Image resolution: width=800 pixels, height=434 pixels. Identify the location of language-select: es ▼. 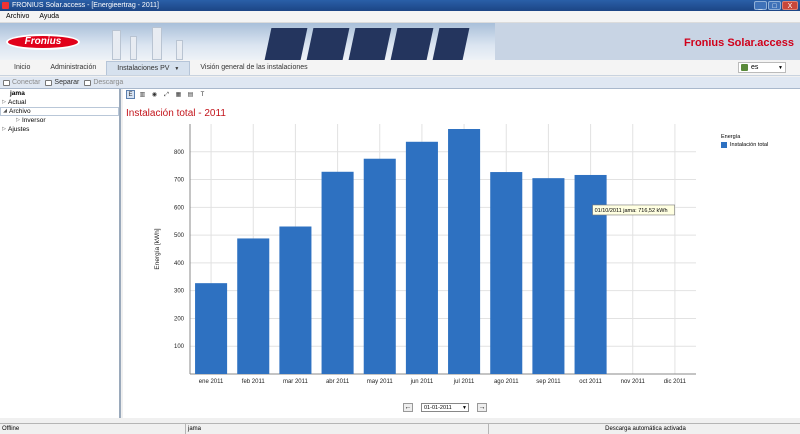
(762, 67).